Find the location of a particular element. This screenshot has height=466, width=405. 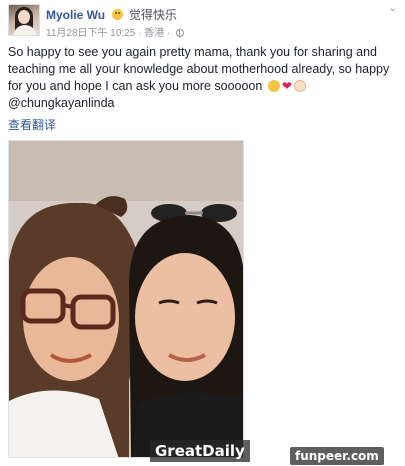

grin-emoji-icon is located at coordinates (273, 86).